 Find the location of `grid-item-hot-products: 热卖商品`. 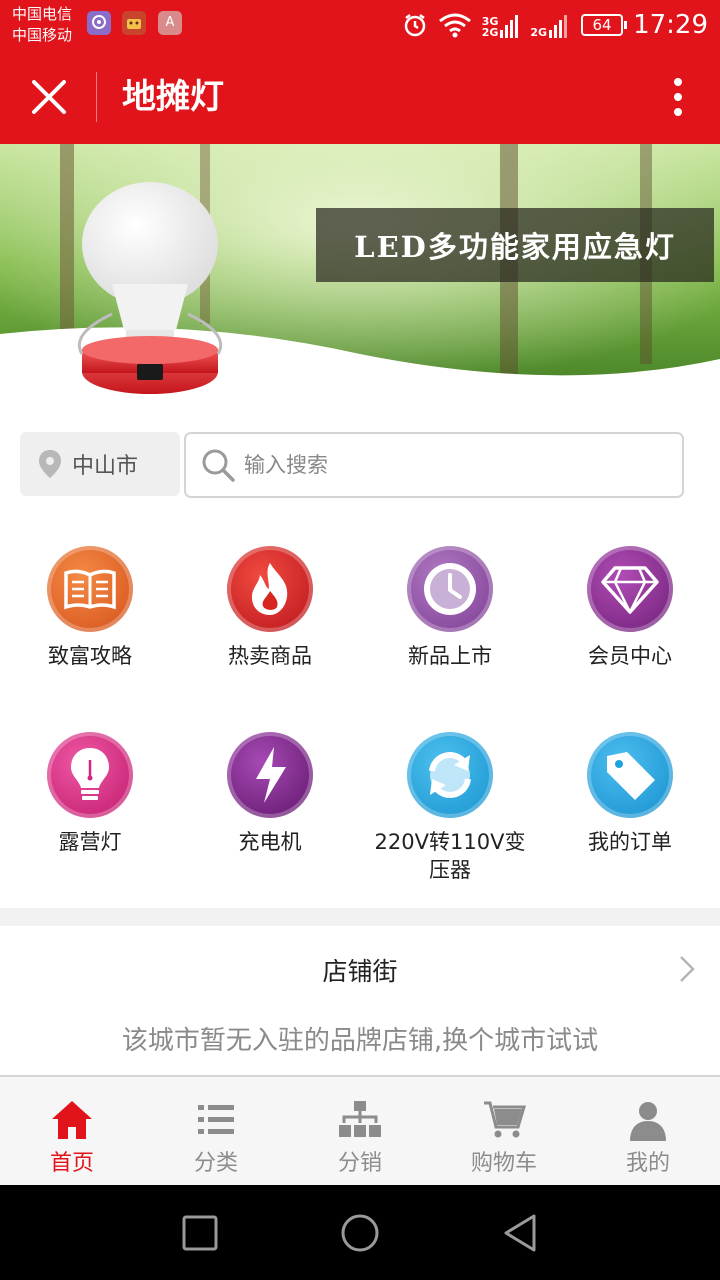

grid-item-hot-products: 热卖商品 is located at coordinates (270, 608).